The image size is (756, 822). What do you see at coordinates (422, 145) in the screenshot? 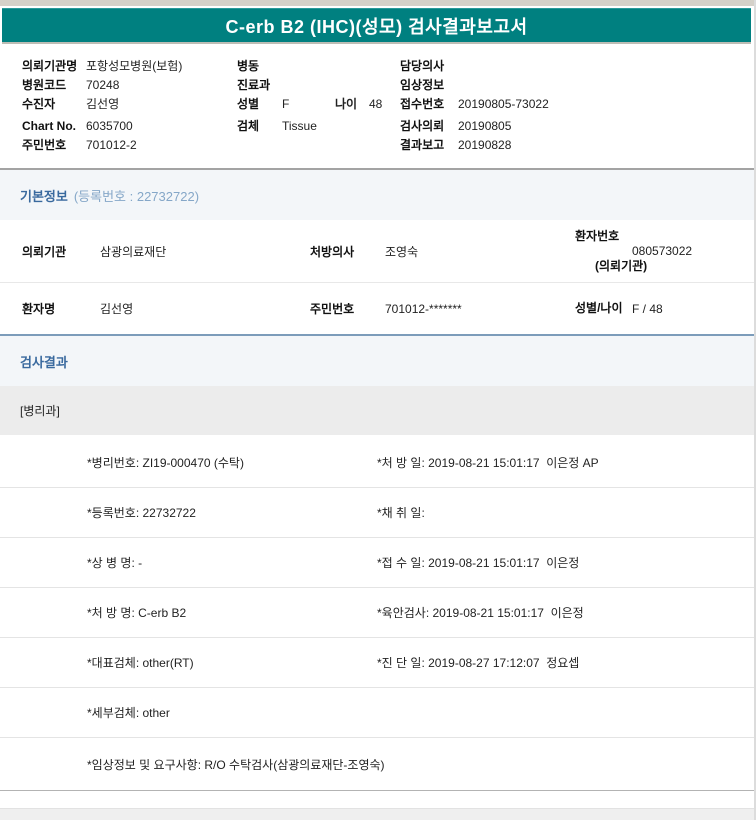
I see `field-label: 결과보고` at bounding box center [422, 145].